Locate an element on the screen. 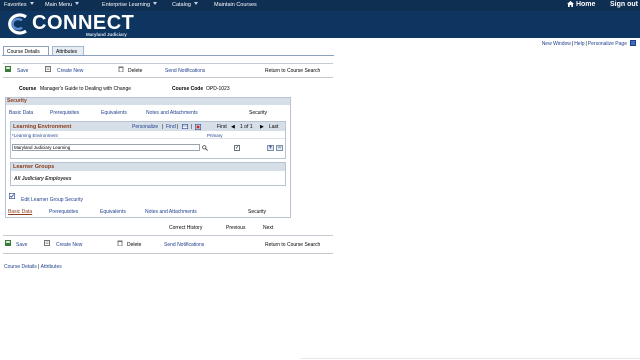 This screenshot has height=360, width=640. correct-history-button: Correct History is located at coordinates (185, 228).